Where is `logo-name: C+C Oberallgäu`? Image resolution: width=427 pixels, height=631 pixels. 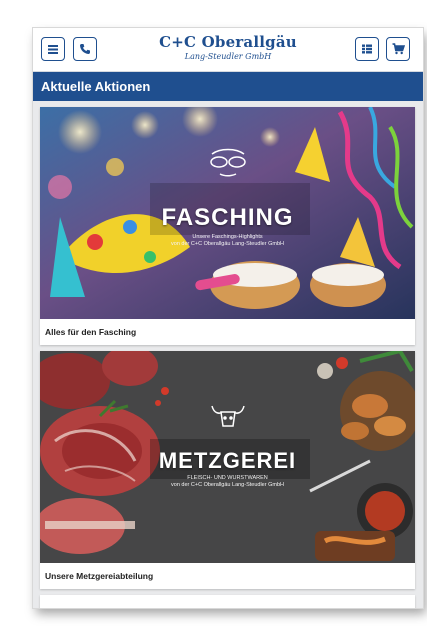 logo-name: C+C Oberallgäu is located at coordinates (228, 42).